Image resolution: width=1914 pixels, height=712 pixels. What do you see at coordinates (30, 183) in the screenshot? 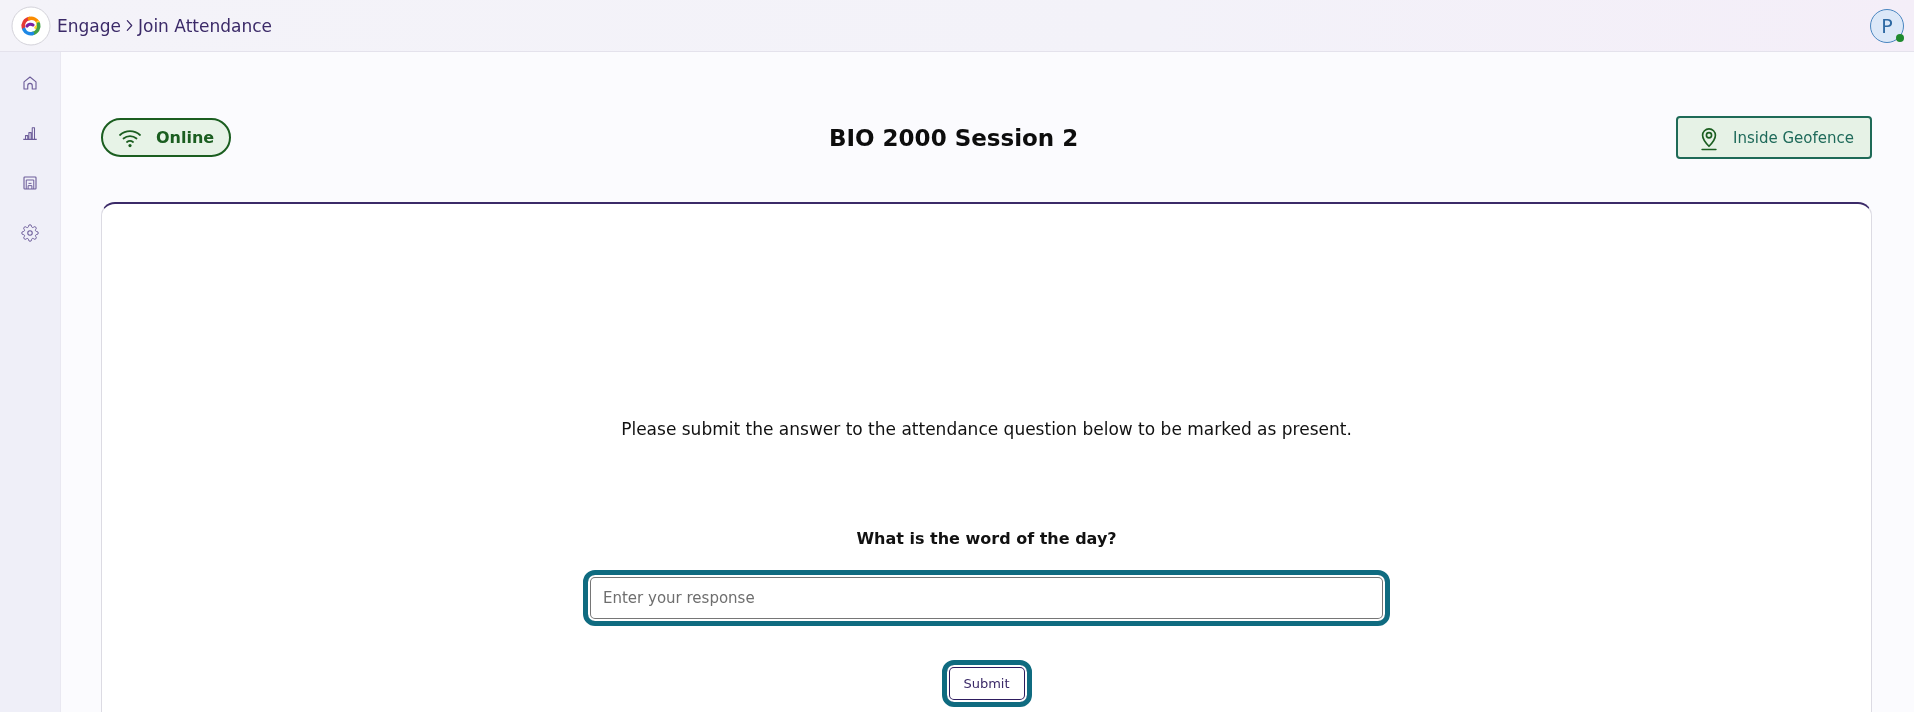
I see `frame-icon` at bounding box center [30, 183].